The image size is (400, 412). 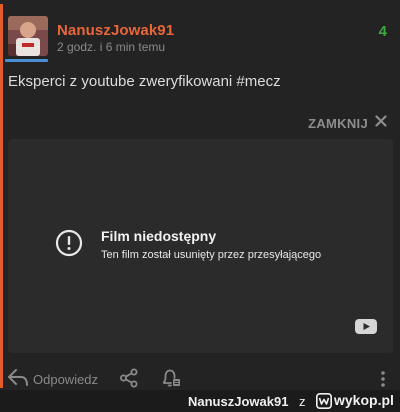 I want to click on alert-circle-icon, so click(x=69, y=245).